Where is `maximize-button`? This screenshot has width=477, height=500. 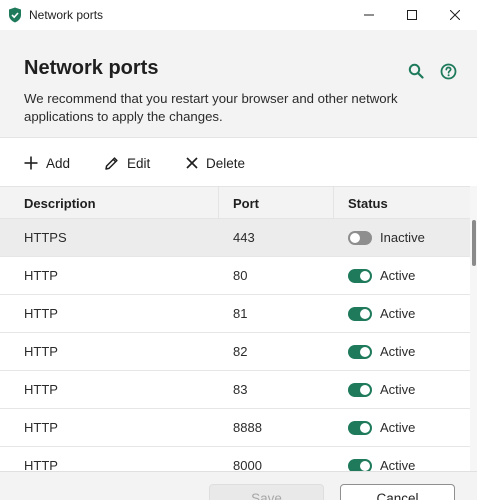 maximize-button is located at coordinates (412, 15).